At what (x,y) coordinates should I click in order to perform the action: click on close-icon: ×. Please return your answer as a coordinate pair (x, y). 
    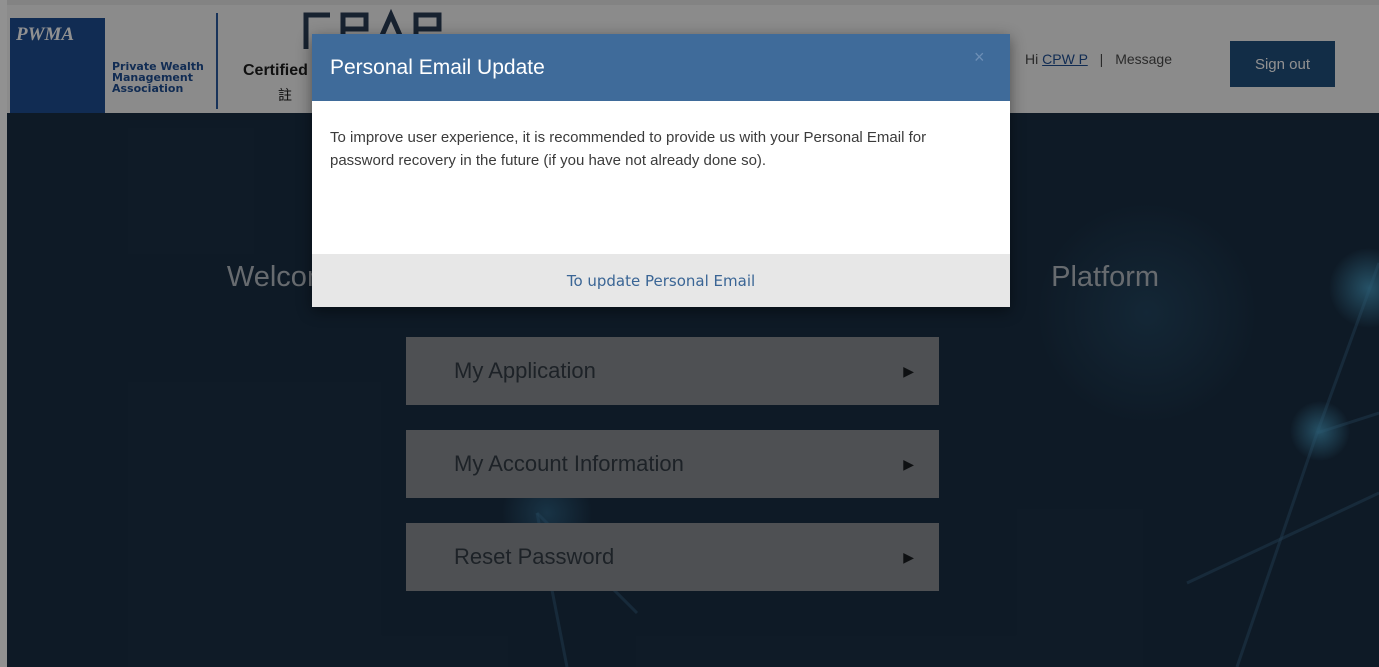
    Looking at the image, I should click on (979, 57).